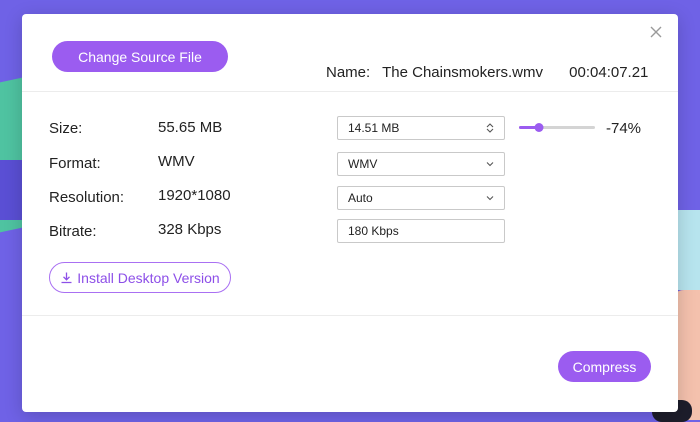 This screenshot has width=700, height=422. I want to click on install-desktop-button: Install Desktop Version, so click(140, 277).